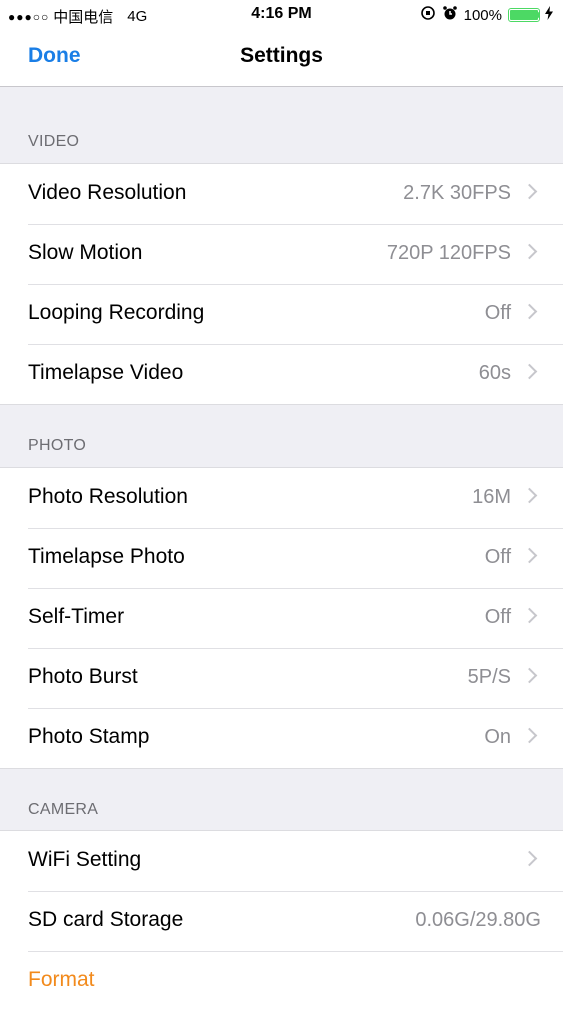 The image size is (563, 1011). I want to click on row-wifi-setting: WiFi Setting, so click(281, 861).